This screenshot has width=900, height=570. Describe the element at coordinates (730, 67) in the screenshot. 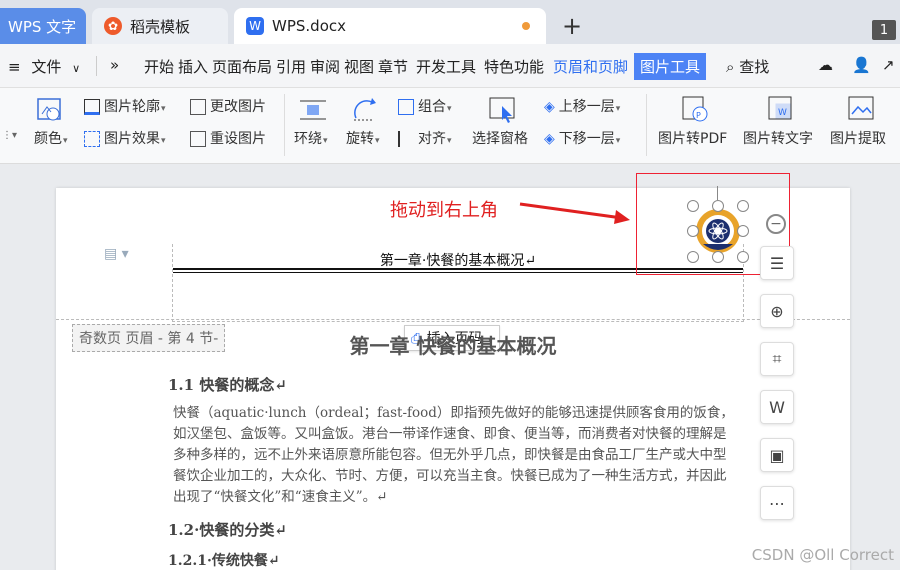

I see `search-icon: ⌕` at that location.